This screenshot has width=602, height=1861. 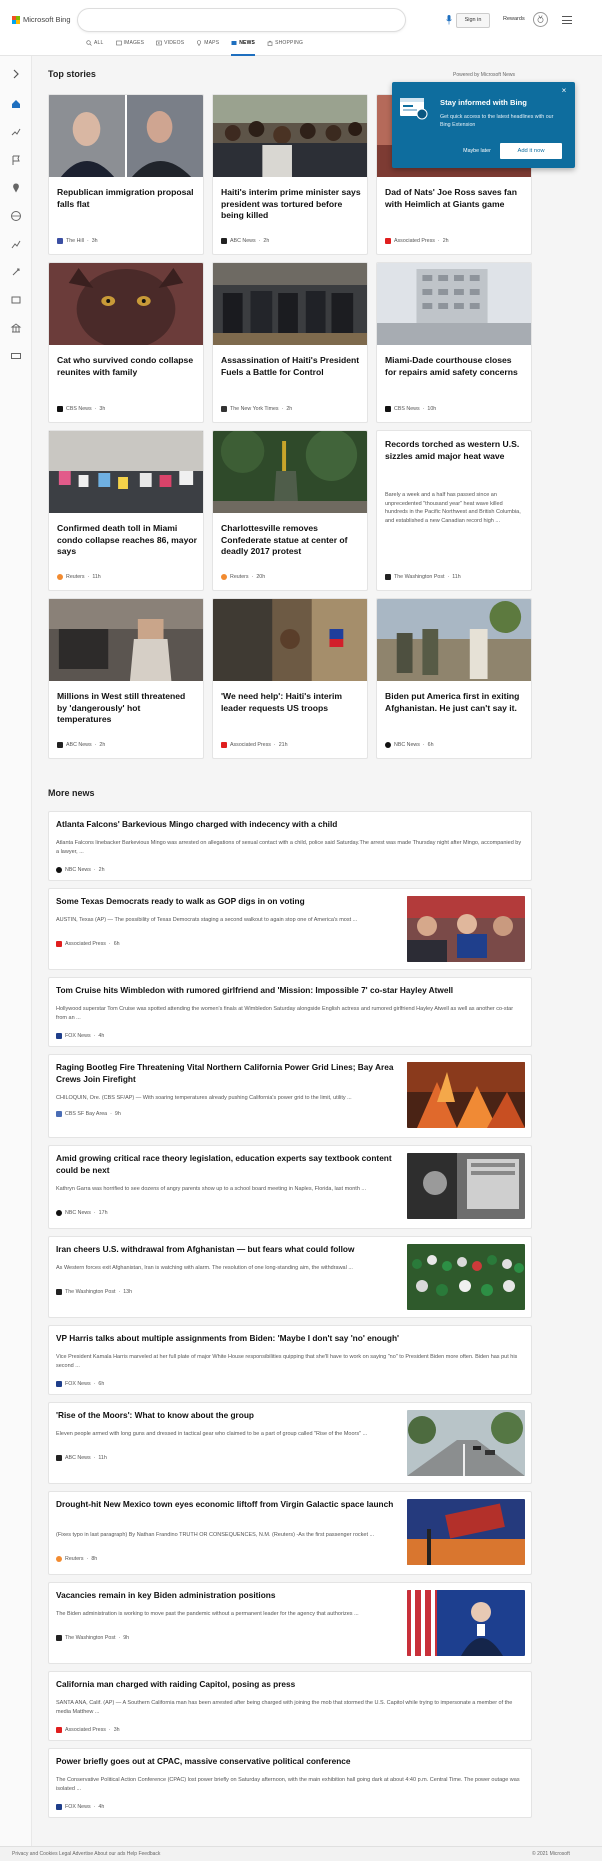 What do you see at coordinates (170, 48) in the screenshot?
I see `tab-videos: VIDEOS` at bounding box center [170, 48].